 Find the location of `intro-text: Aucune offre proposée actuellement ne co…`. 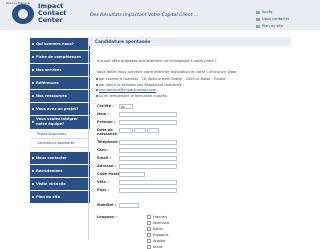

intro-text: Aucune offre proposée actuellement ne co… is located at coordinates (157, 61).